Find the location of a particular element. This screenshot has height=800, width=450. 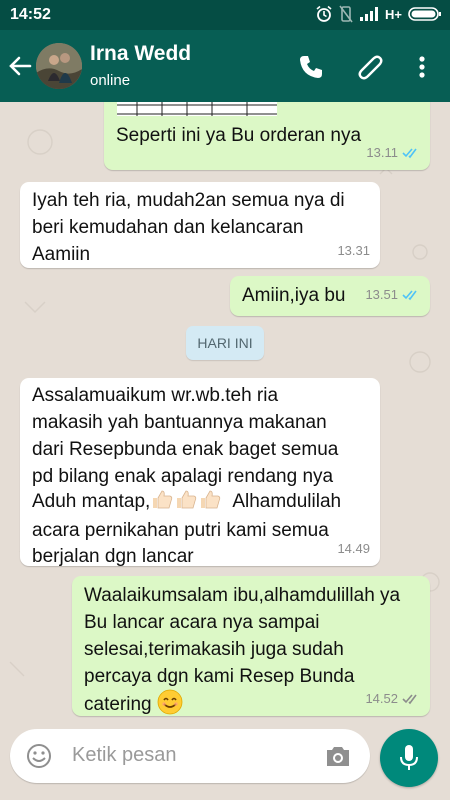

message-input-placeholder: Ketik pesan is located at coordinates (124, 755).